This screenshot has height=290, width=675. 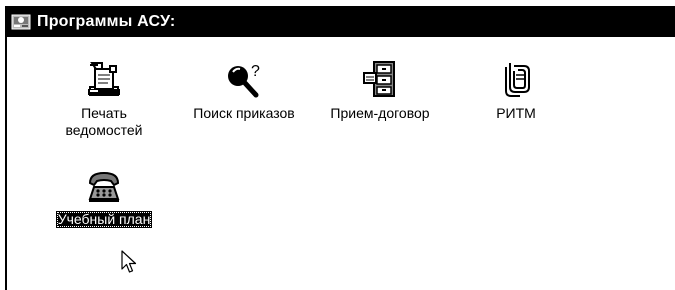 I want to click on program-group-icon, so click(x=22, y=22).